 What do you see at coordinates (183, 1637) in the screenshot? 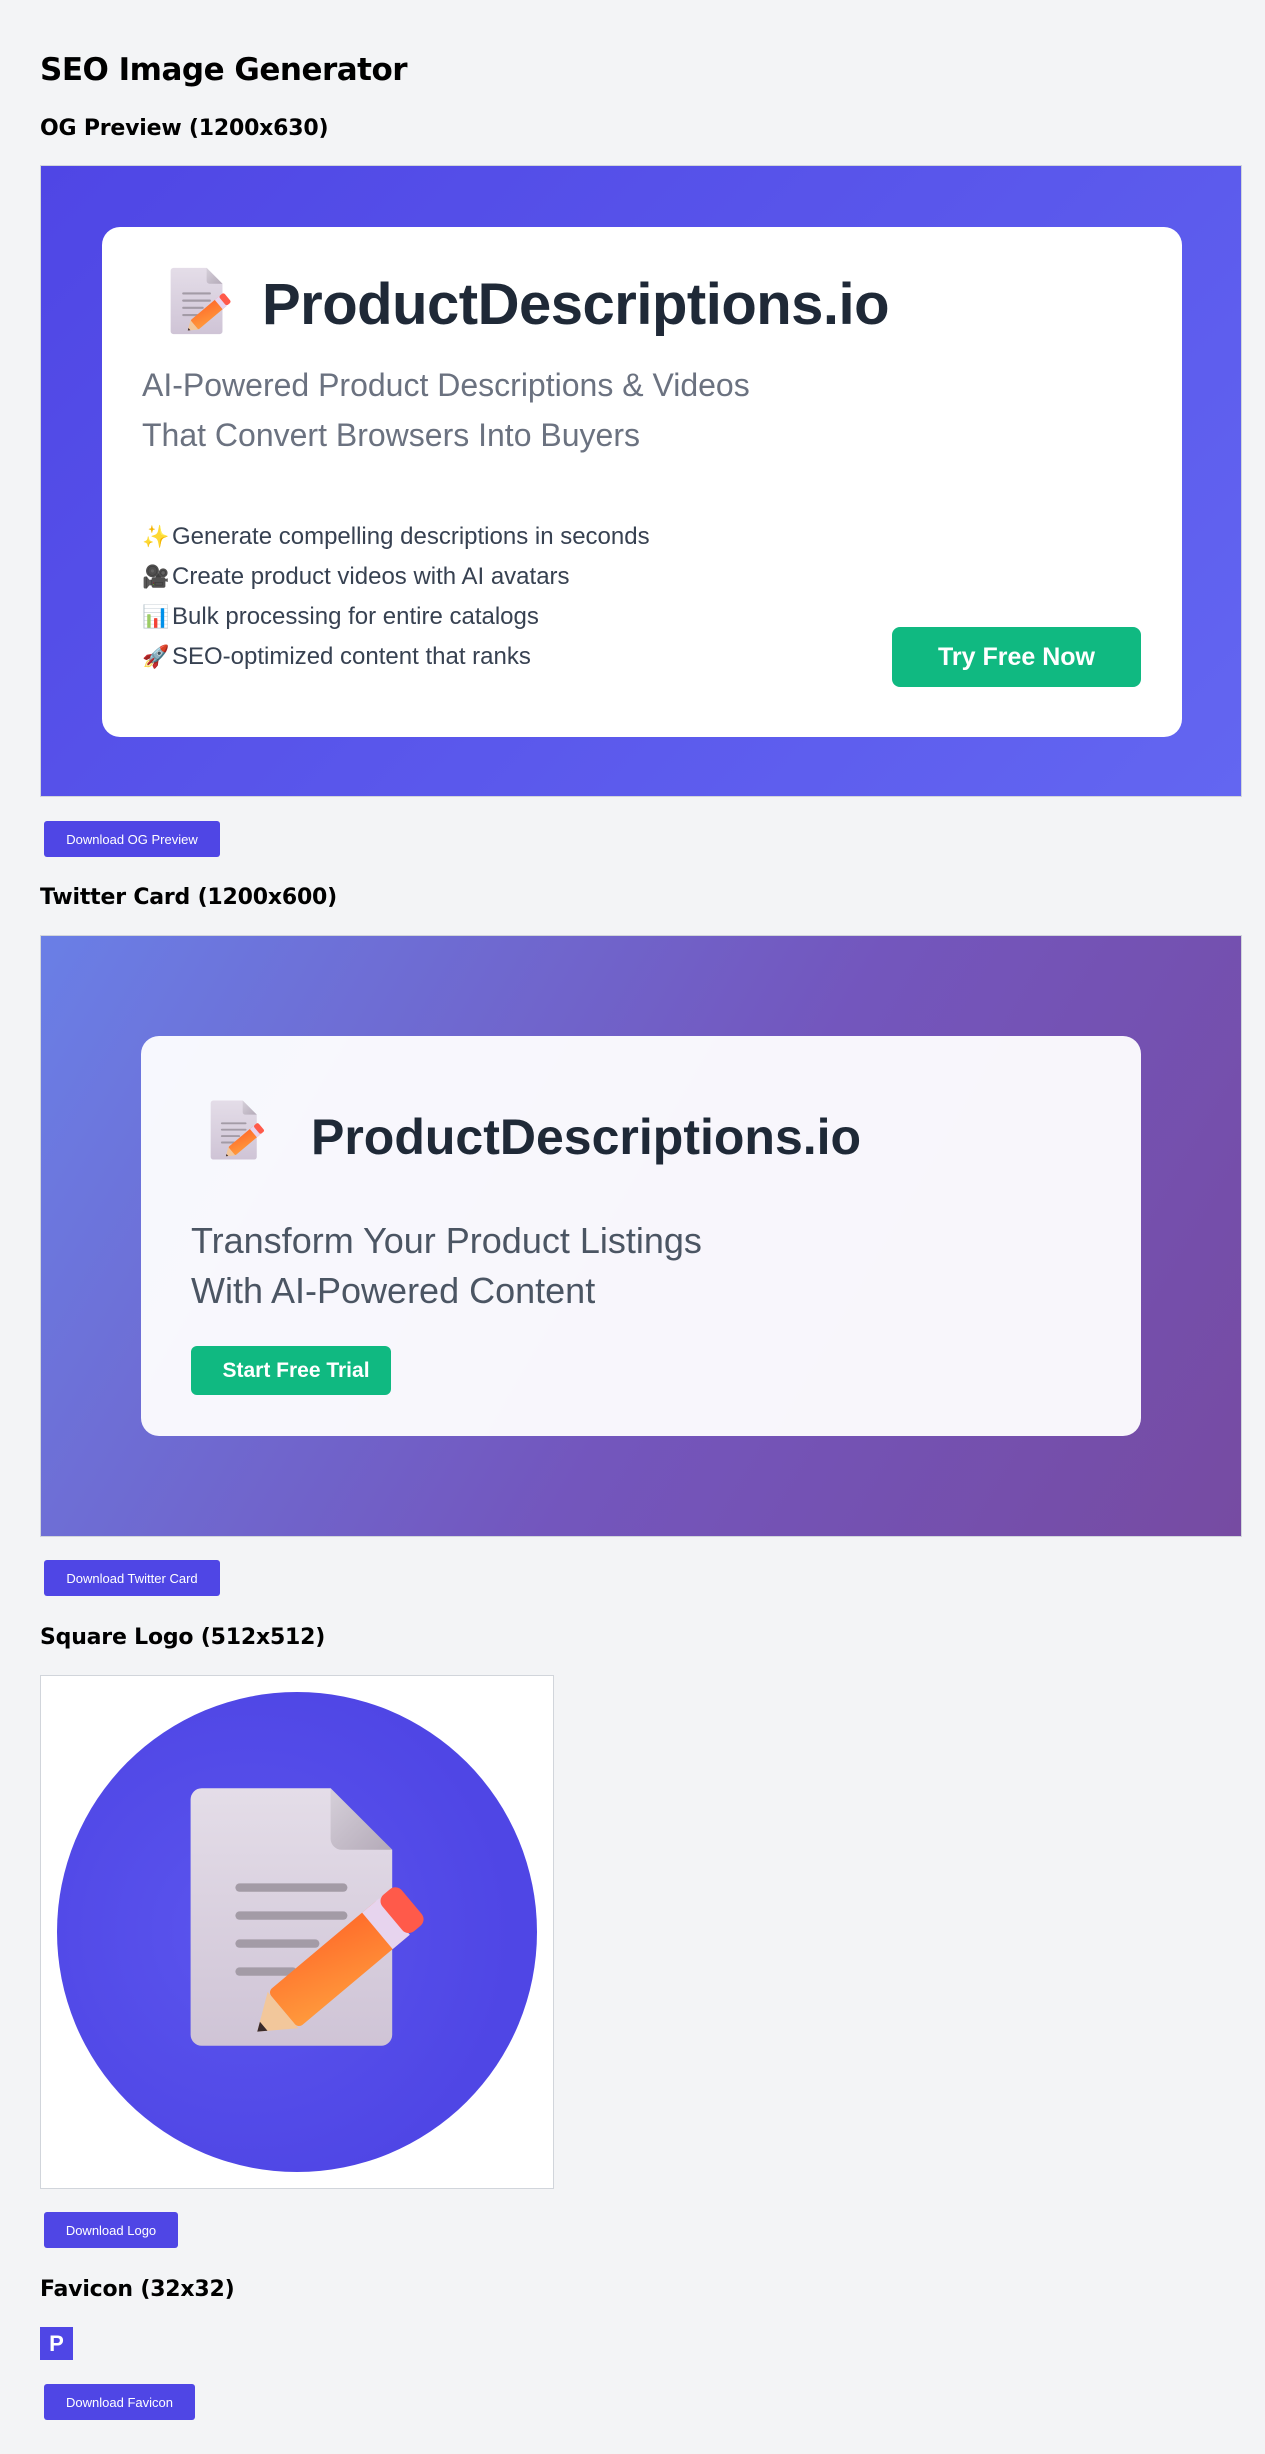
I see `logo-section-title: Square Logo (512x512)` at bounding box center [183, 1637].